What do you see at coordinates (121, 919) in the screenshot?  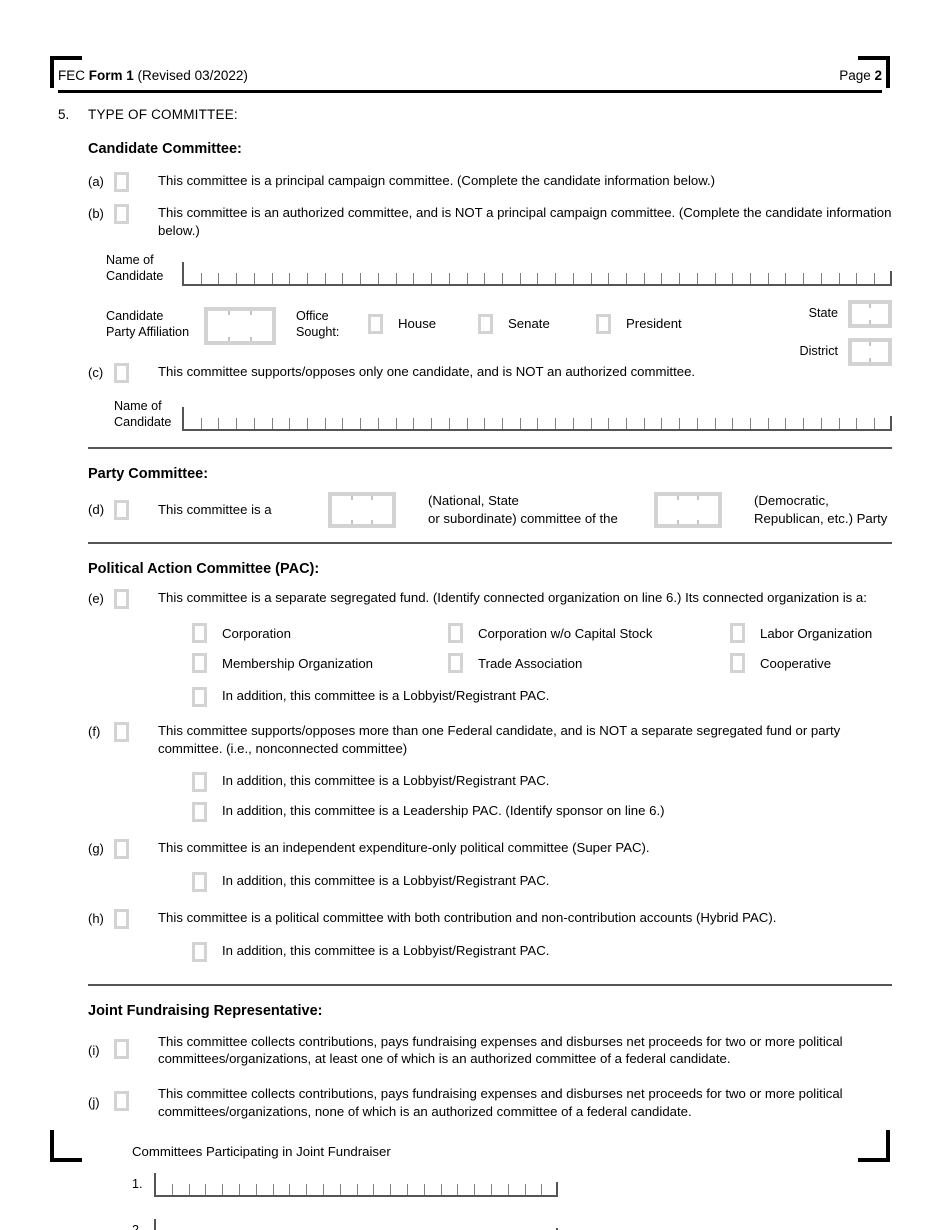 I see `checkbox-hybrid-pac` at bounding box center [121, 919].